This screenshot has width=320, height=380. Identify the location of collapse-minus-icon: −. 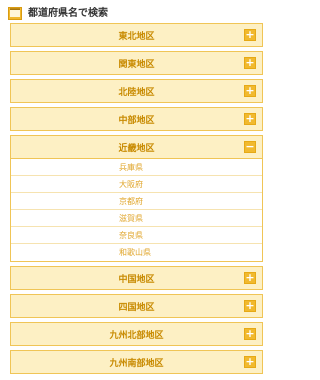
(250, 147).